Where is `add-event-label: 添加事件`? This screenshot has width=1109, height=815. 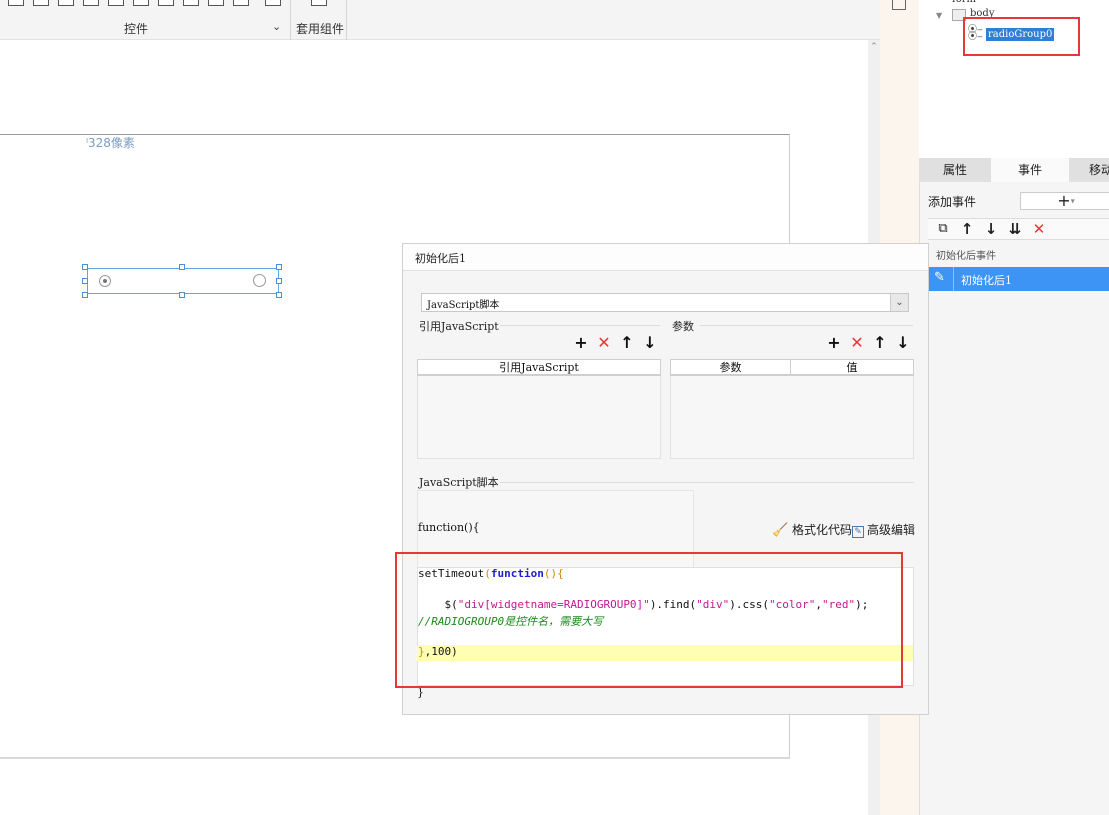
add-event-label: 添加事件 is located at coordinates (952, 202).